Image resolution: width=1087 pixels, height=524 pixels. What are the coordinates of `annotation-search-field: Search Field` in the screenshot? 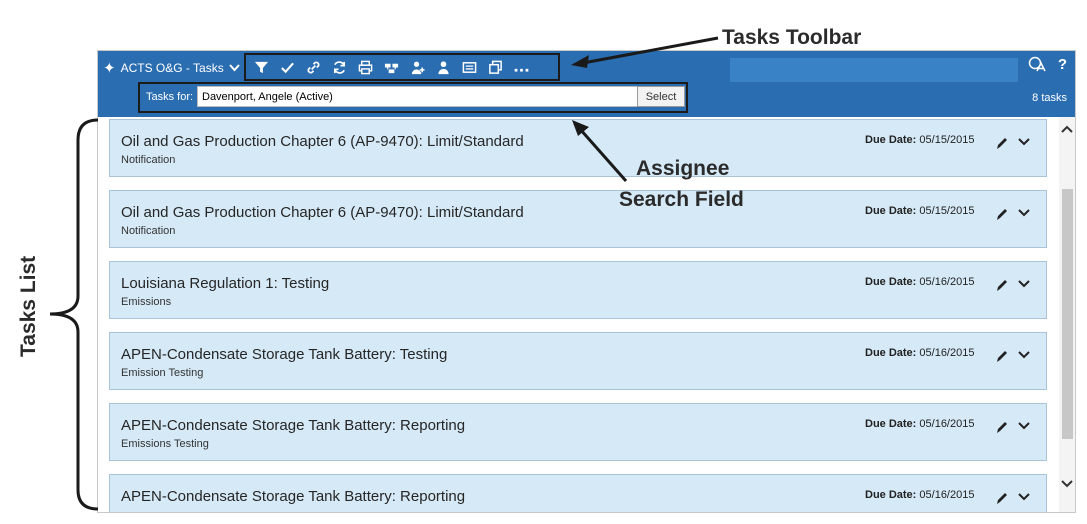 It's located at (681, 199).